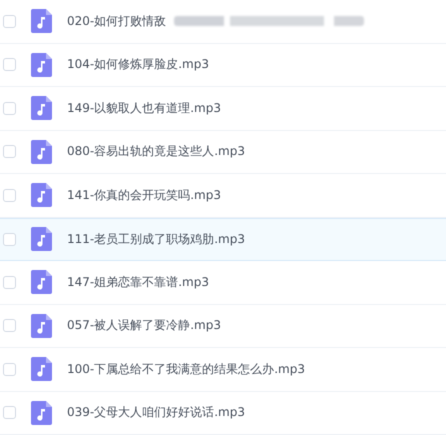 This screenshot has height=435, width=446. Describe the element at coordinates (144, 108) in the screenshot. I see `file-name: 149-以貌取人也有道理.mp3` at that location.